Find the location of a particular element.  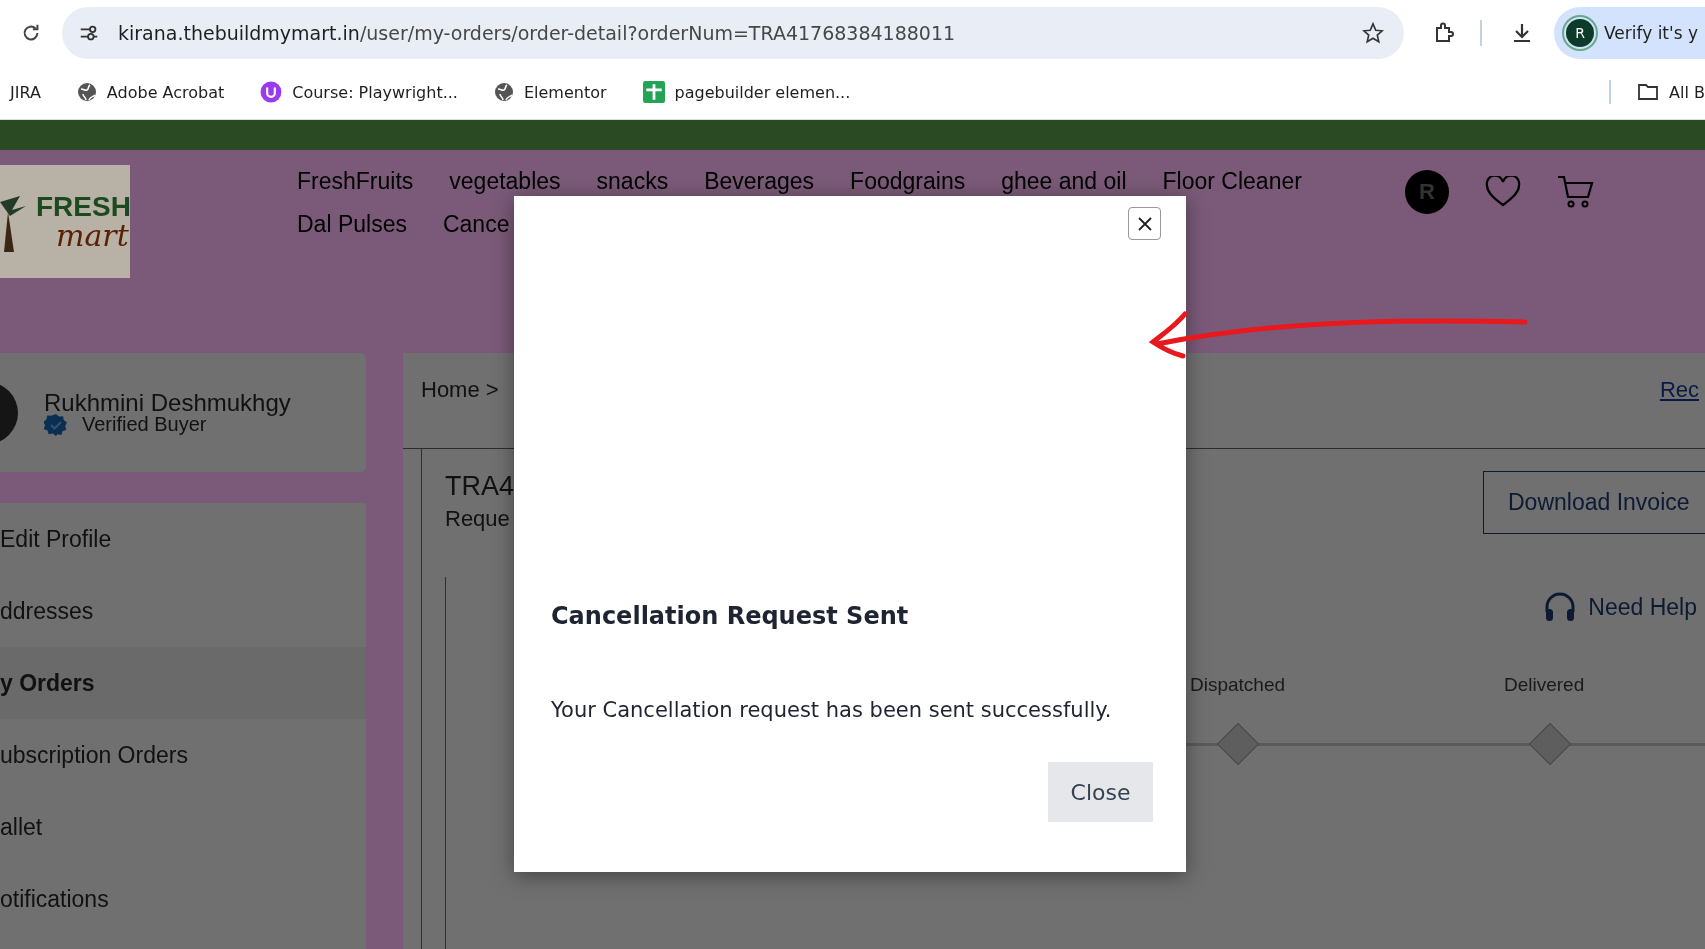

nav-link: Dal Pulses is located at coordinates (352, 224).